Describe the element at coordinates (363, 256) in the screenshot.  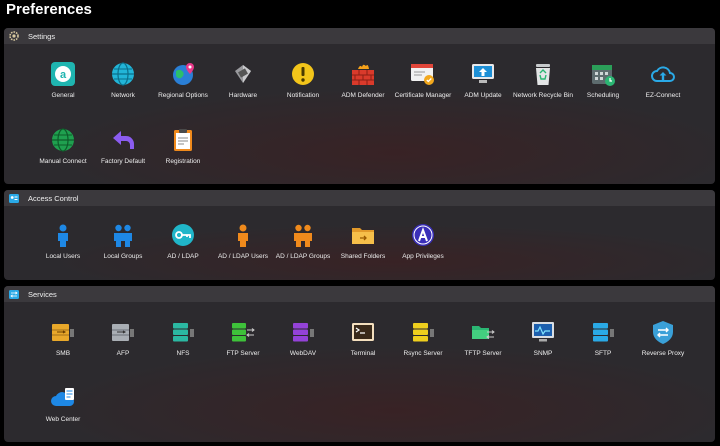
I see `shared-folders-label: Shared Folders` at that location.